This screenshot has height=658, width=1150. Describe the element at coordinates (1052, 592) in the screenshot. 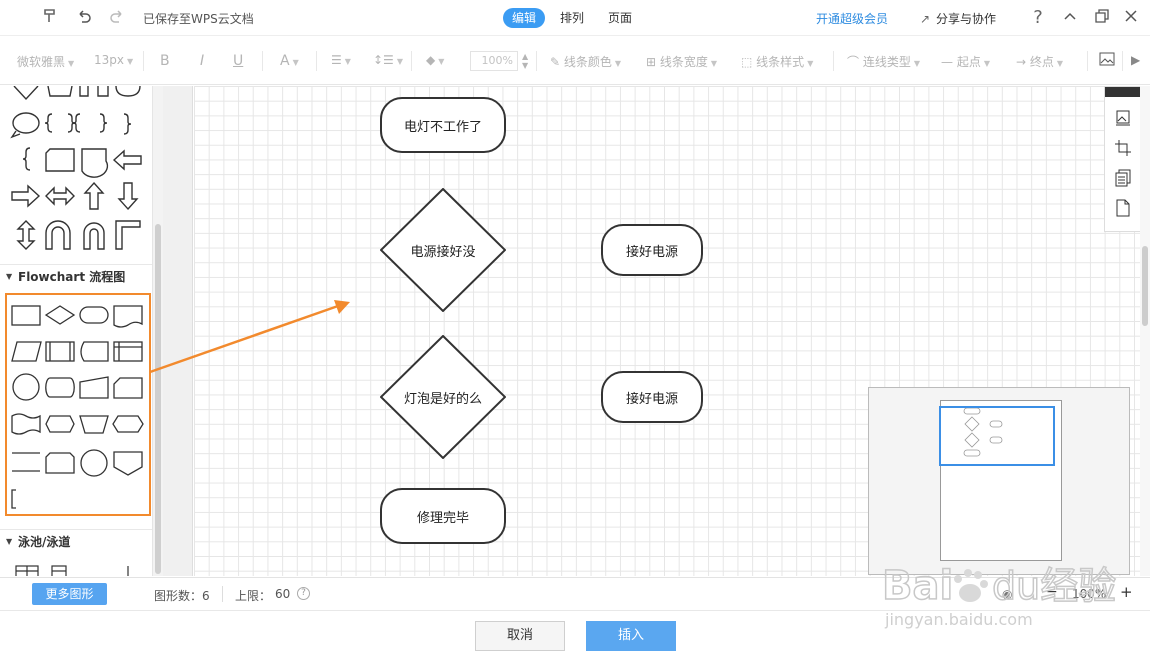

I see `zoom-out-icon: −` at that location.